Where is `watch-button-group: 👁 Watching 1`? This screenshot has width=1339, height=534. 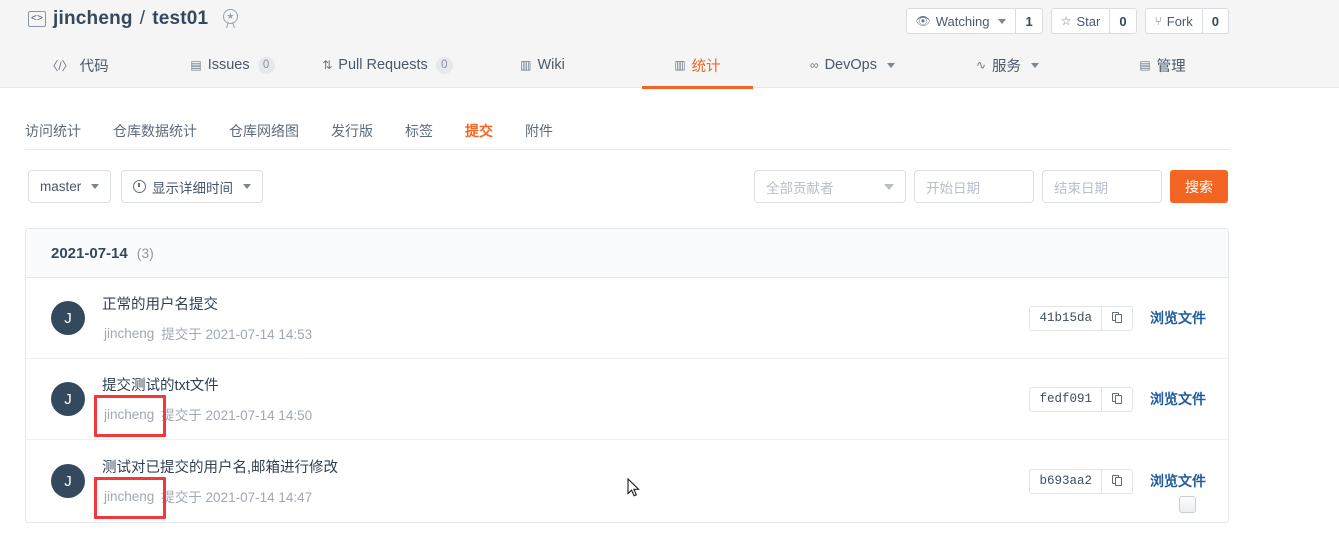
watch-button-group: 👁 Watching 1 is located at coordinates (974, 21).